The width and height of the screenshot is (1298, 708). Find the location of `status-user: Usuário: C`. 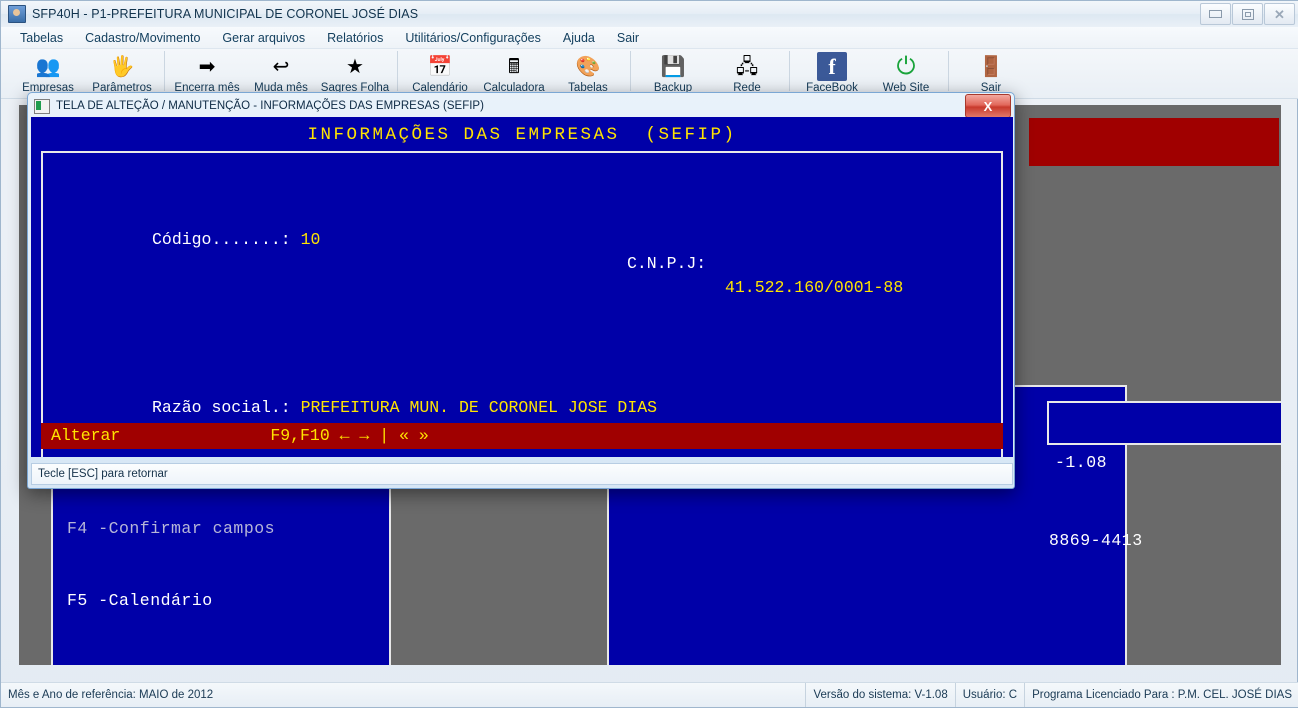

status-user: Usuário: C is located at coordinates (991, 695).